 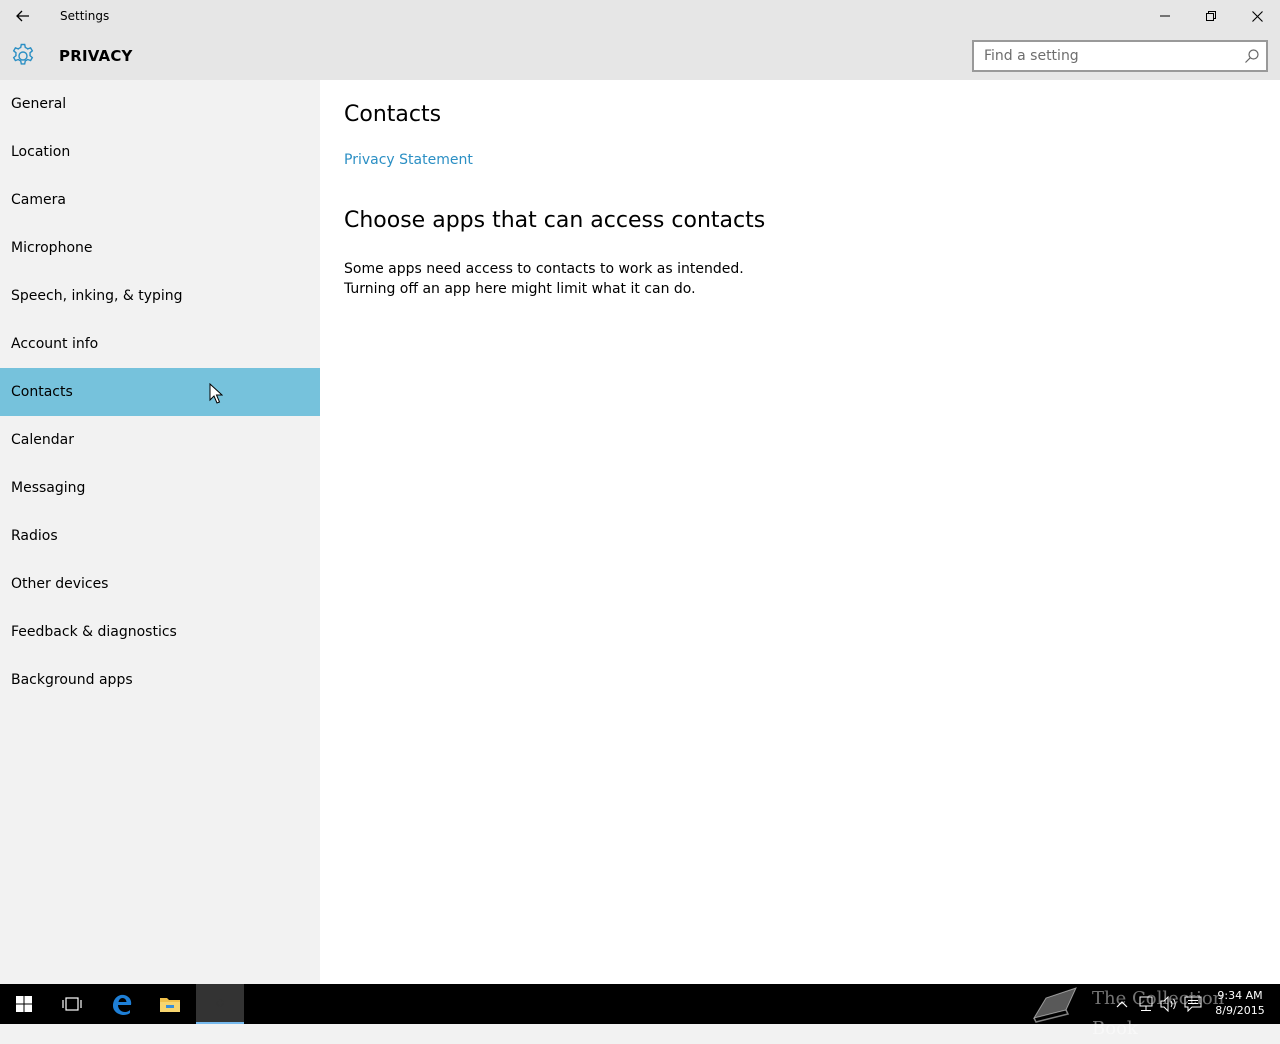 I want to click on show-hidden-icons-button, so click(x=1122, y=1004).